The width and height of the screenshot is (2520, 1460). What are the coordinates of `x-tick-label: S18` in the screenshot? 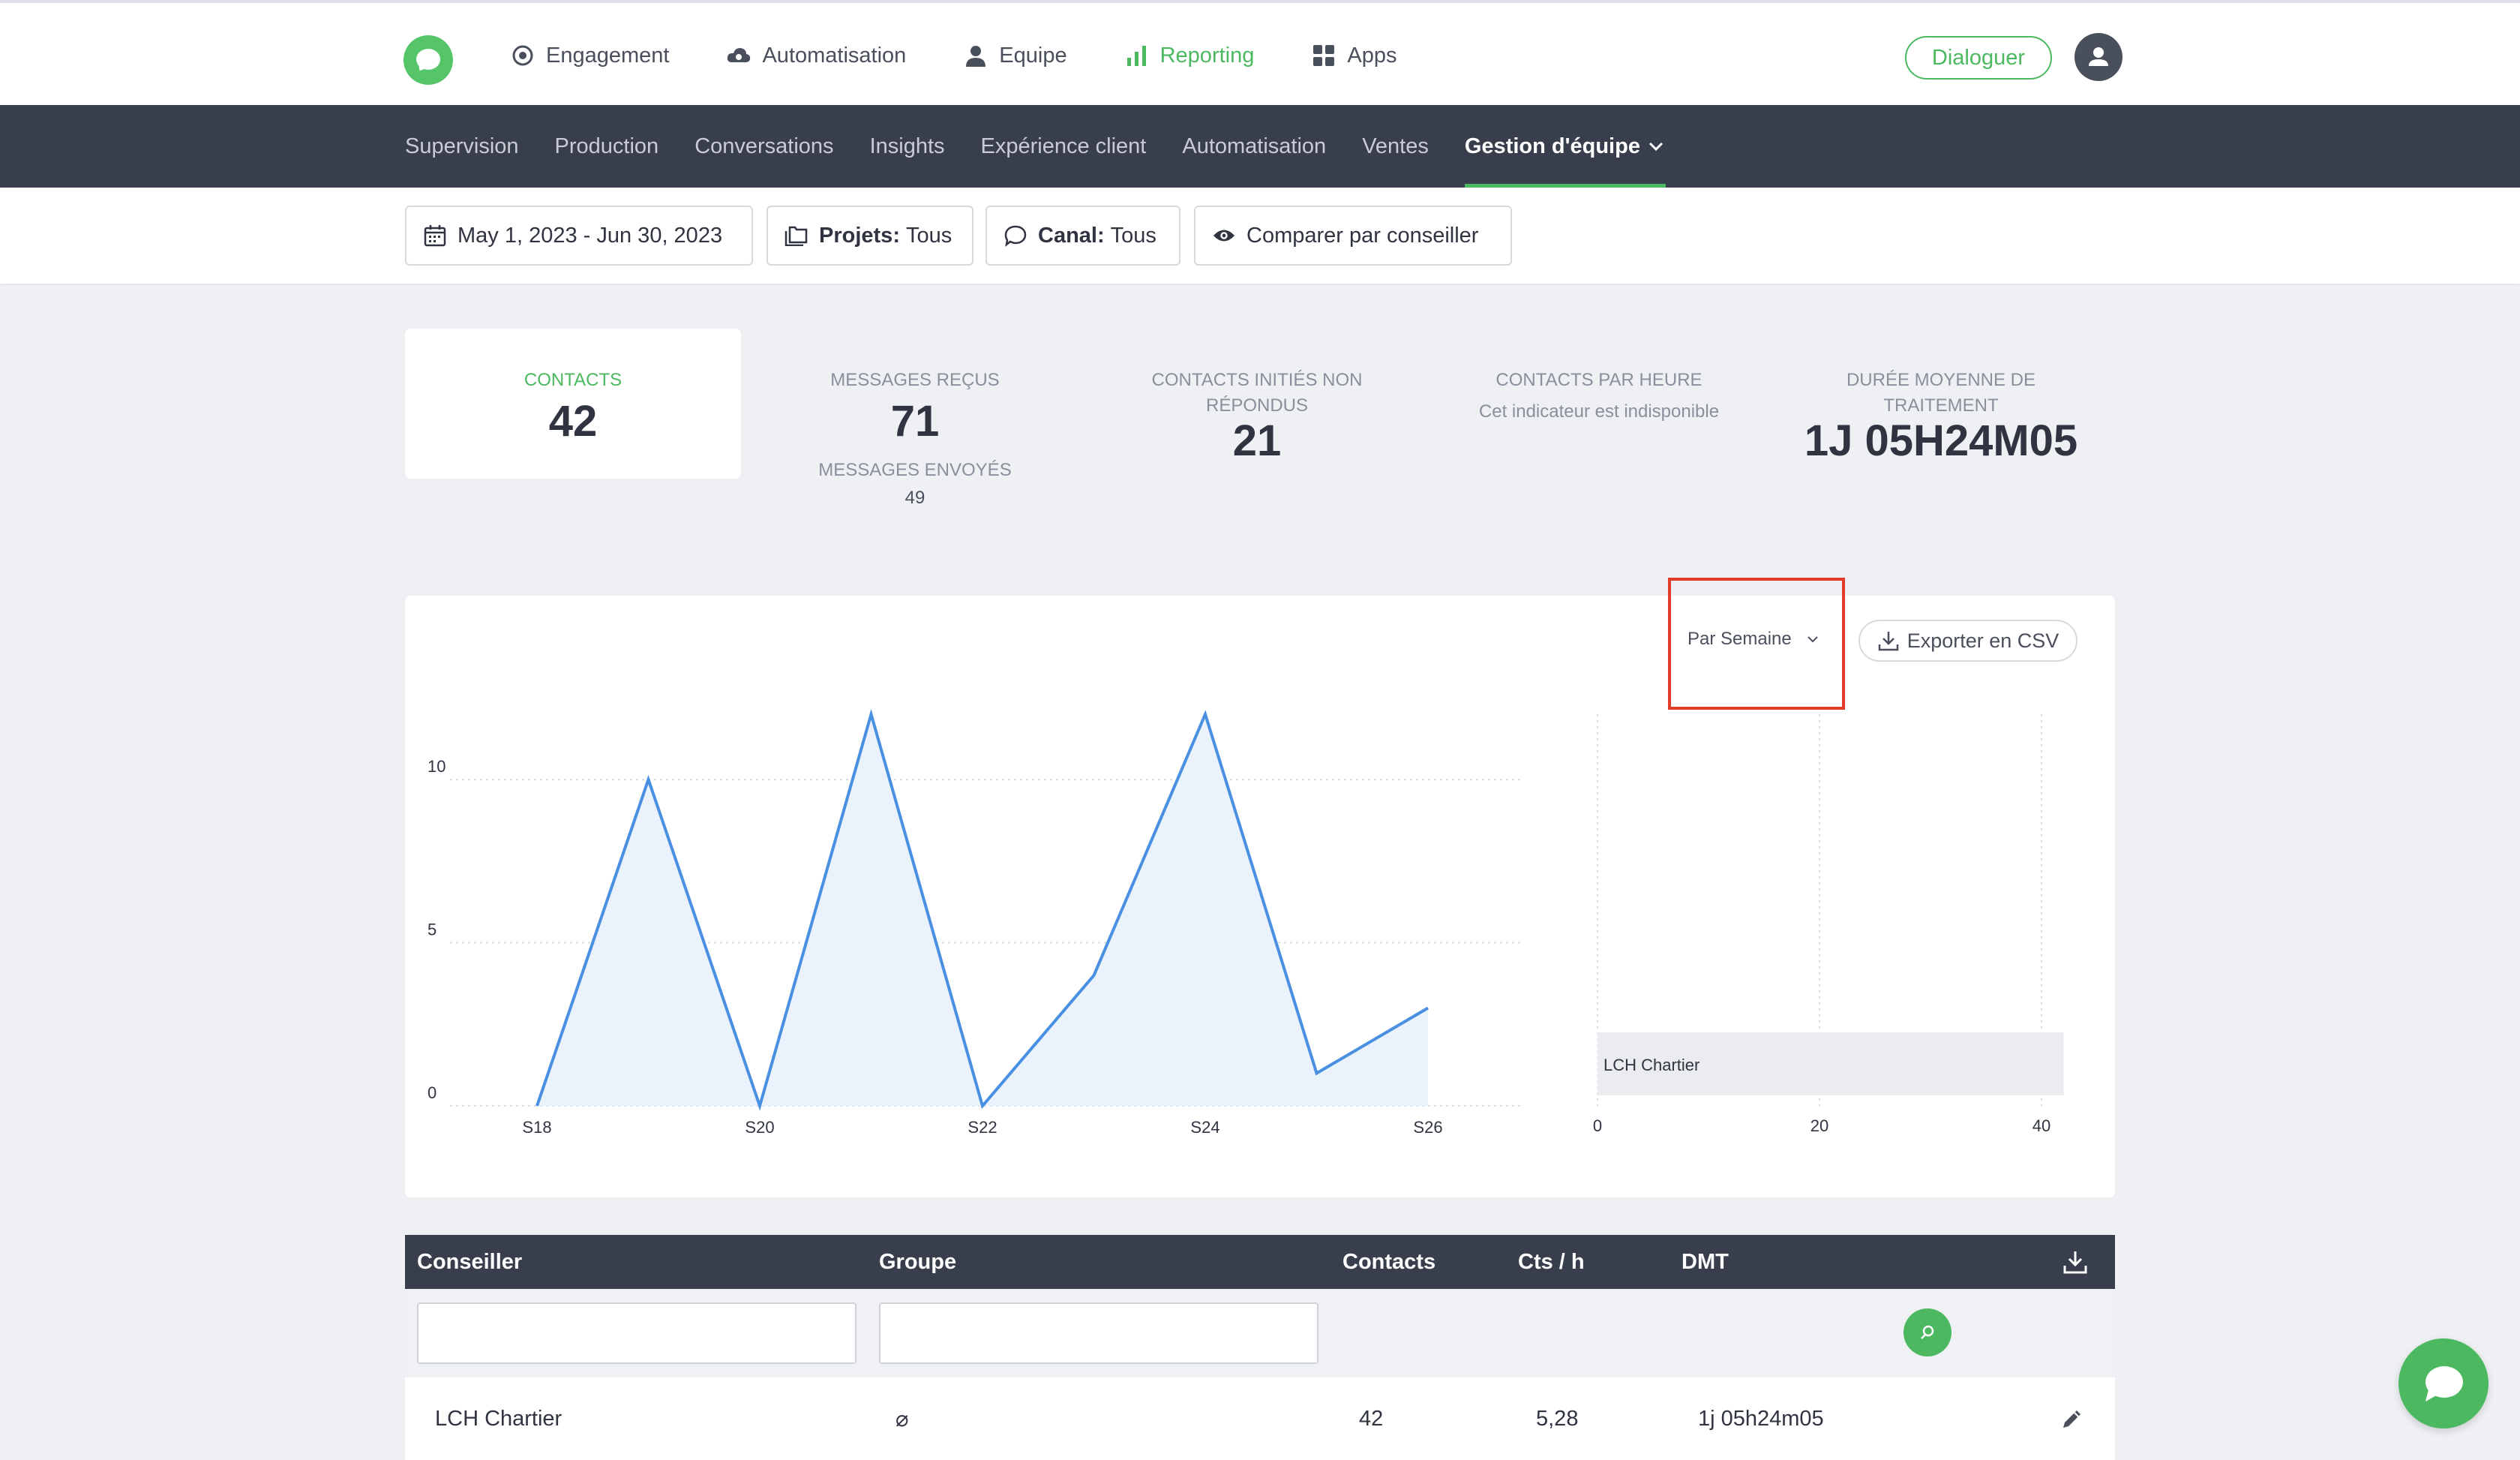 It's located at (536, 1127).